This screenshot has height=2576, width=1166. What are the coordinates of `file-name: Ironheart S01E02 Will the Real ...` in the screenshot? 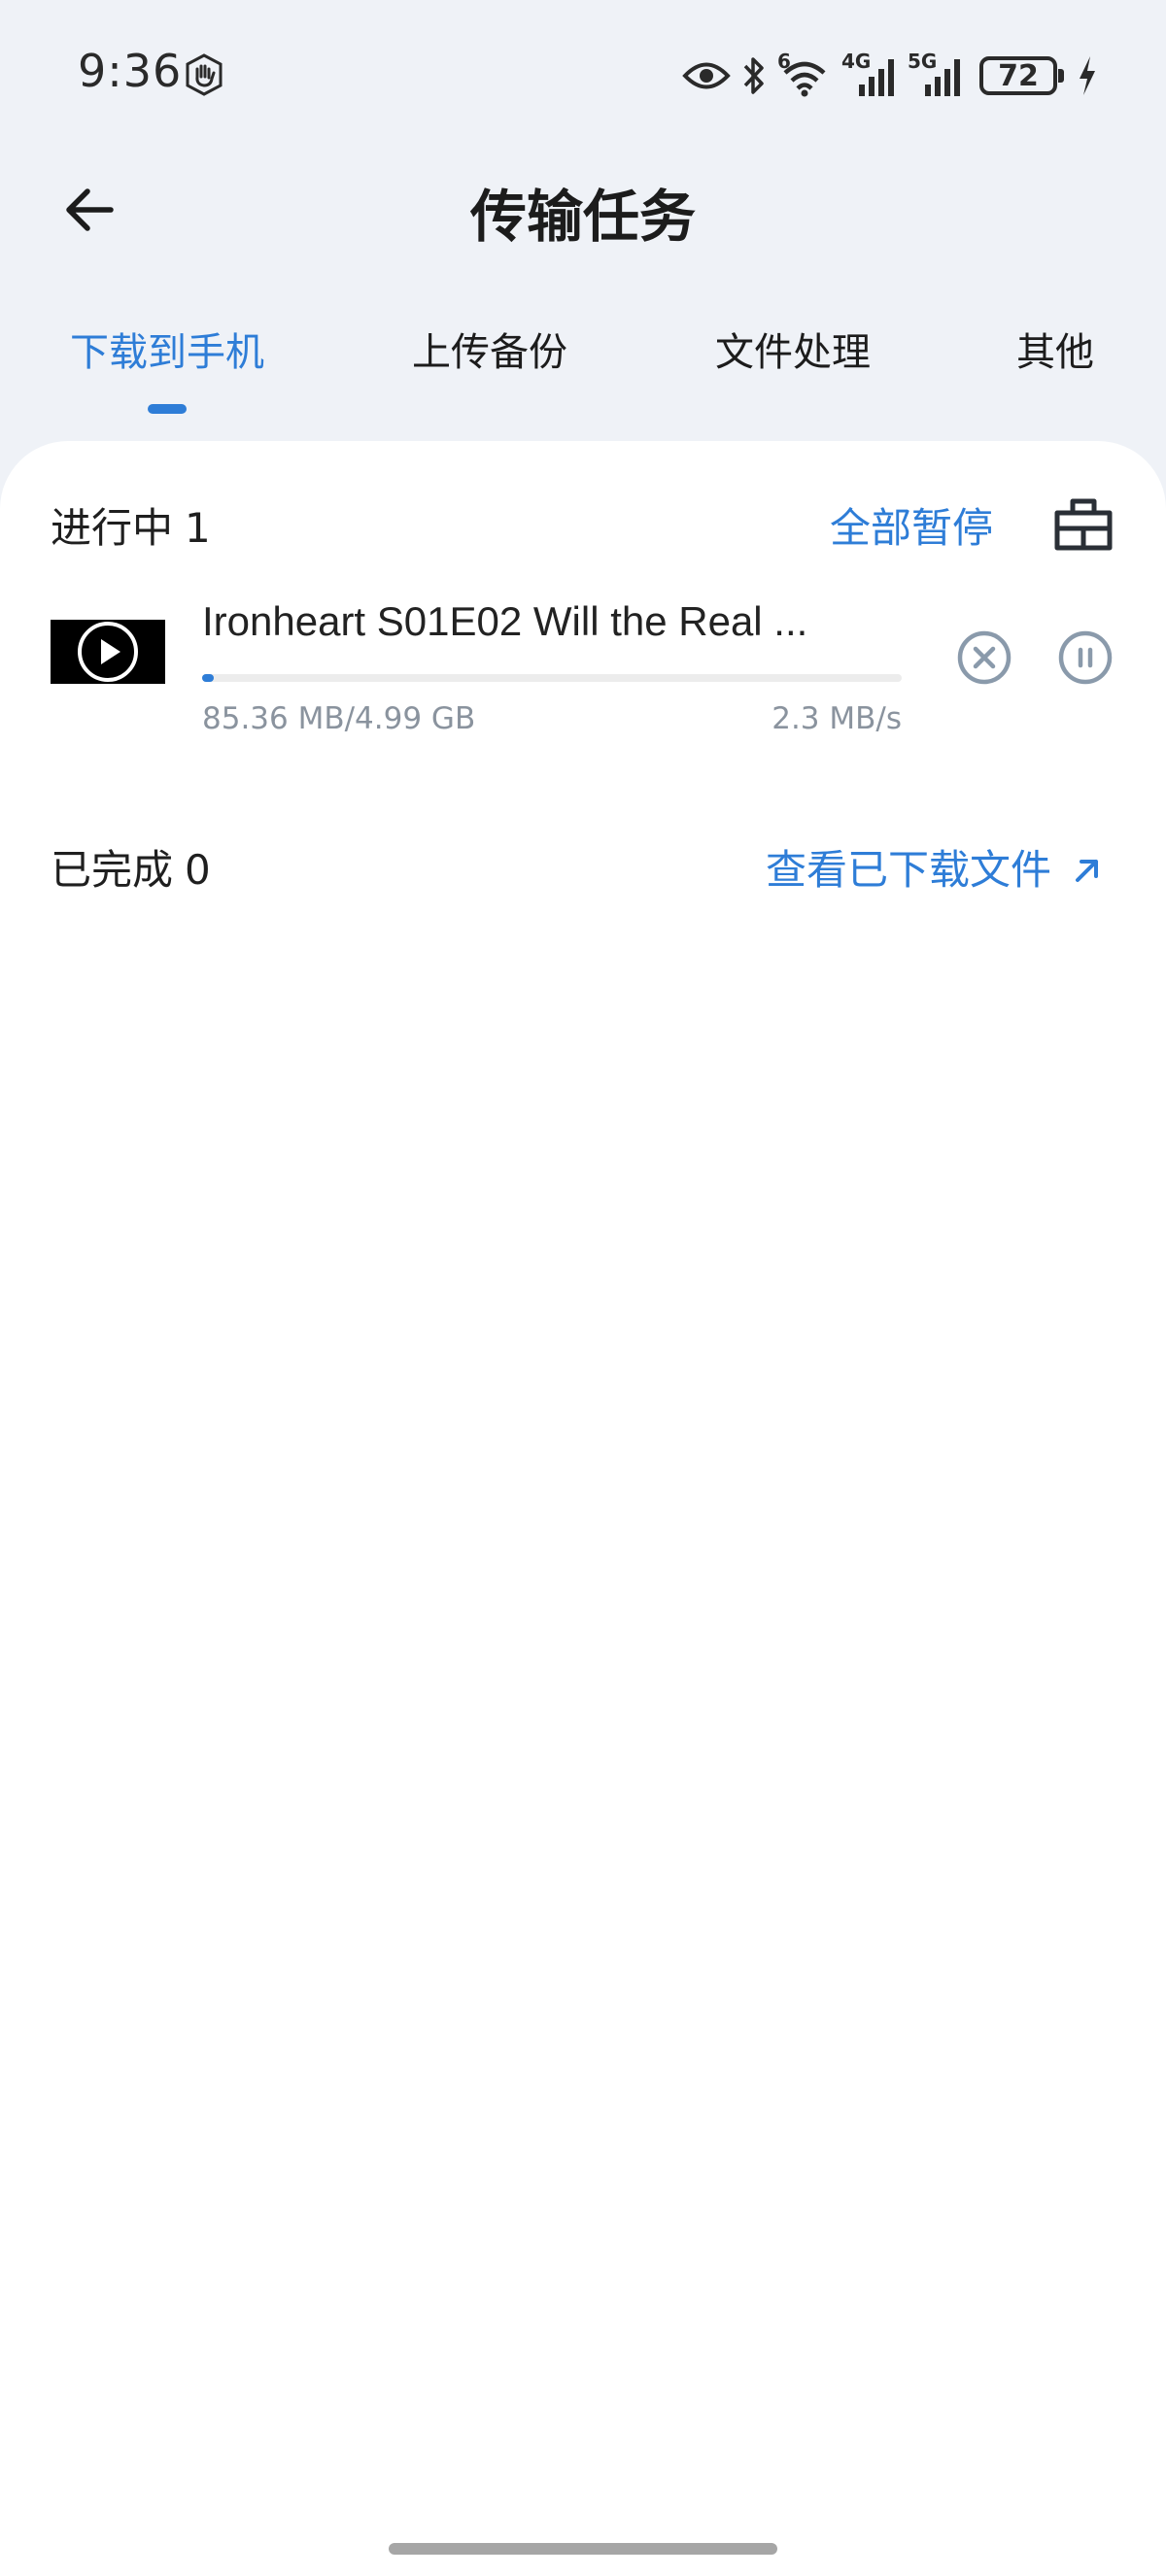 It's located at (505, 621).